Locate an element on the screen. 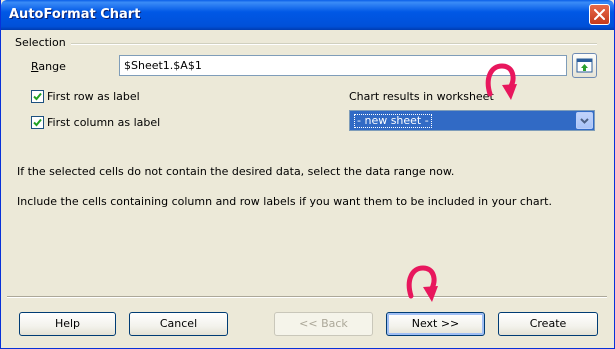 The image size is (615, 349). close-button is located at coordinates (599, 14).